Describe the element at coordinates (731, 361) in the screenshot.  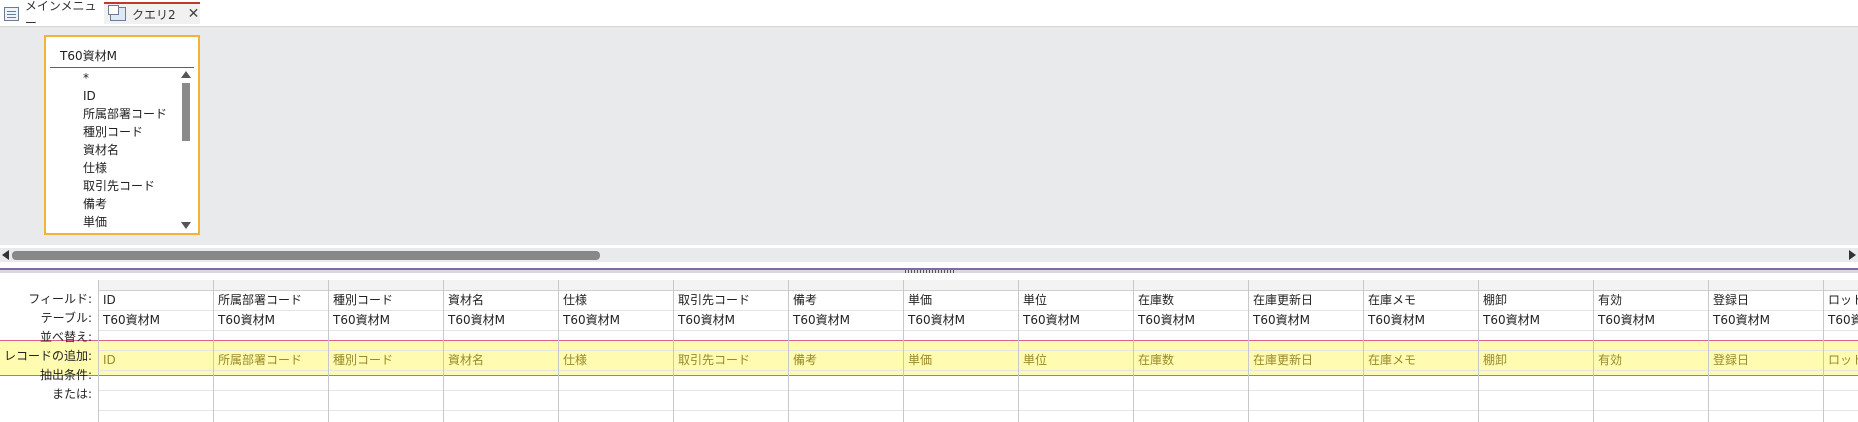
I see `append-to-cell: 取引先コード` at that location.